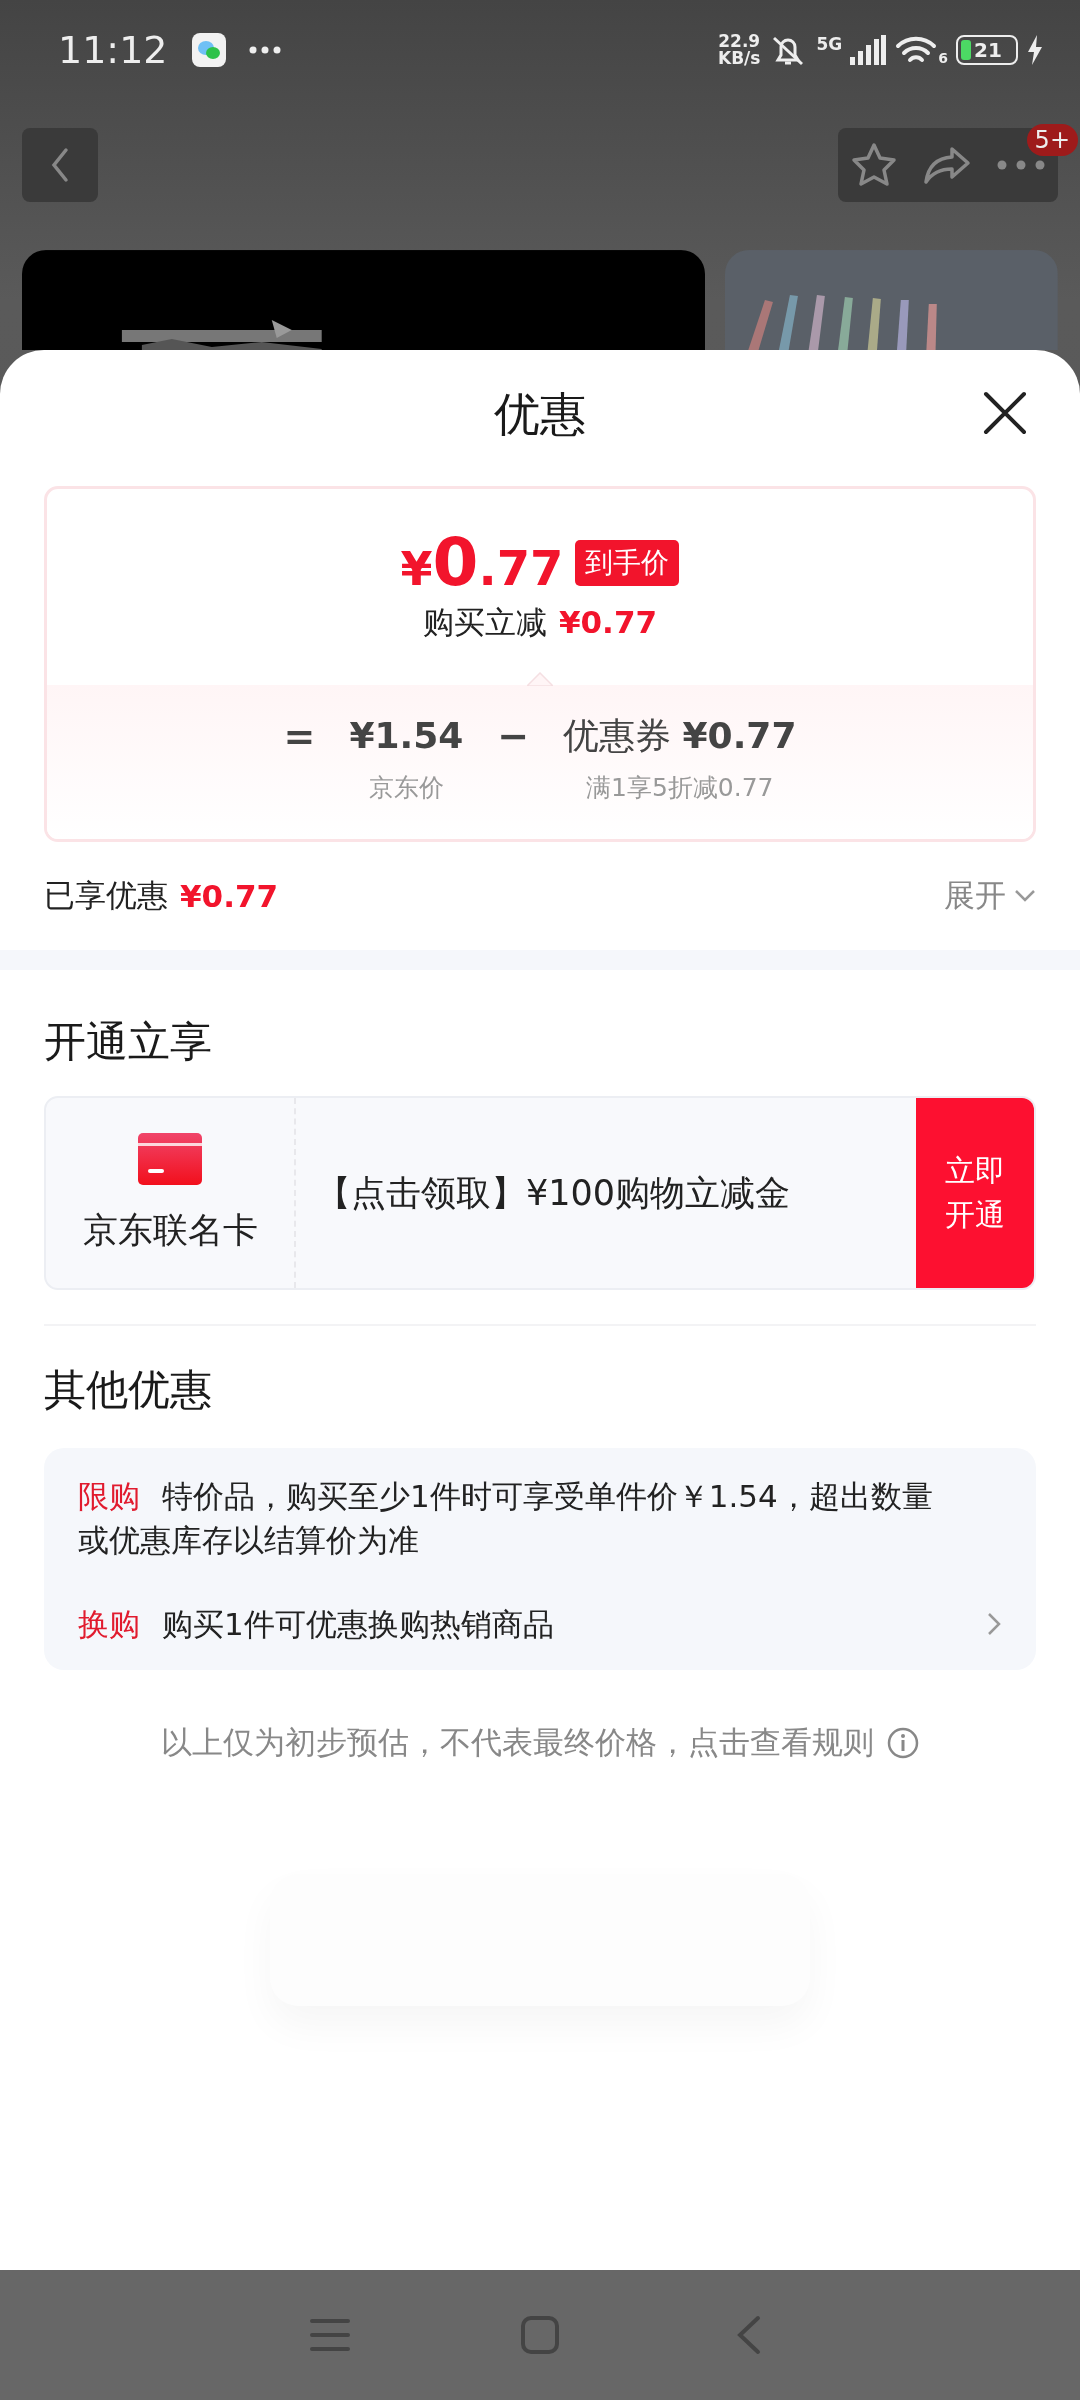 Image resolution: width=1080 pixels, height=2400 pixels. What do you see at coordinates (627, 563) in the screenshot?
I see `price-tag: 到手价` at bounding box center [627, 563].